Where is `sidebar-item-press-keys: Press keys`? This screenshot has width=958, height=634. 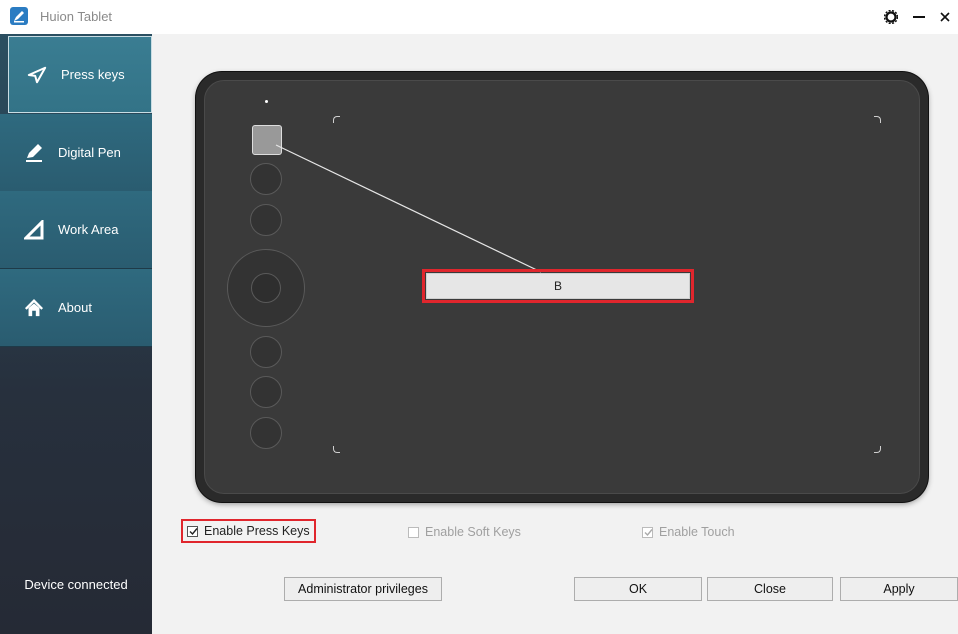 sidebar-item-press-keys: Press keys is located at coordinates (80, 74).